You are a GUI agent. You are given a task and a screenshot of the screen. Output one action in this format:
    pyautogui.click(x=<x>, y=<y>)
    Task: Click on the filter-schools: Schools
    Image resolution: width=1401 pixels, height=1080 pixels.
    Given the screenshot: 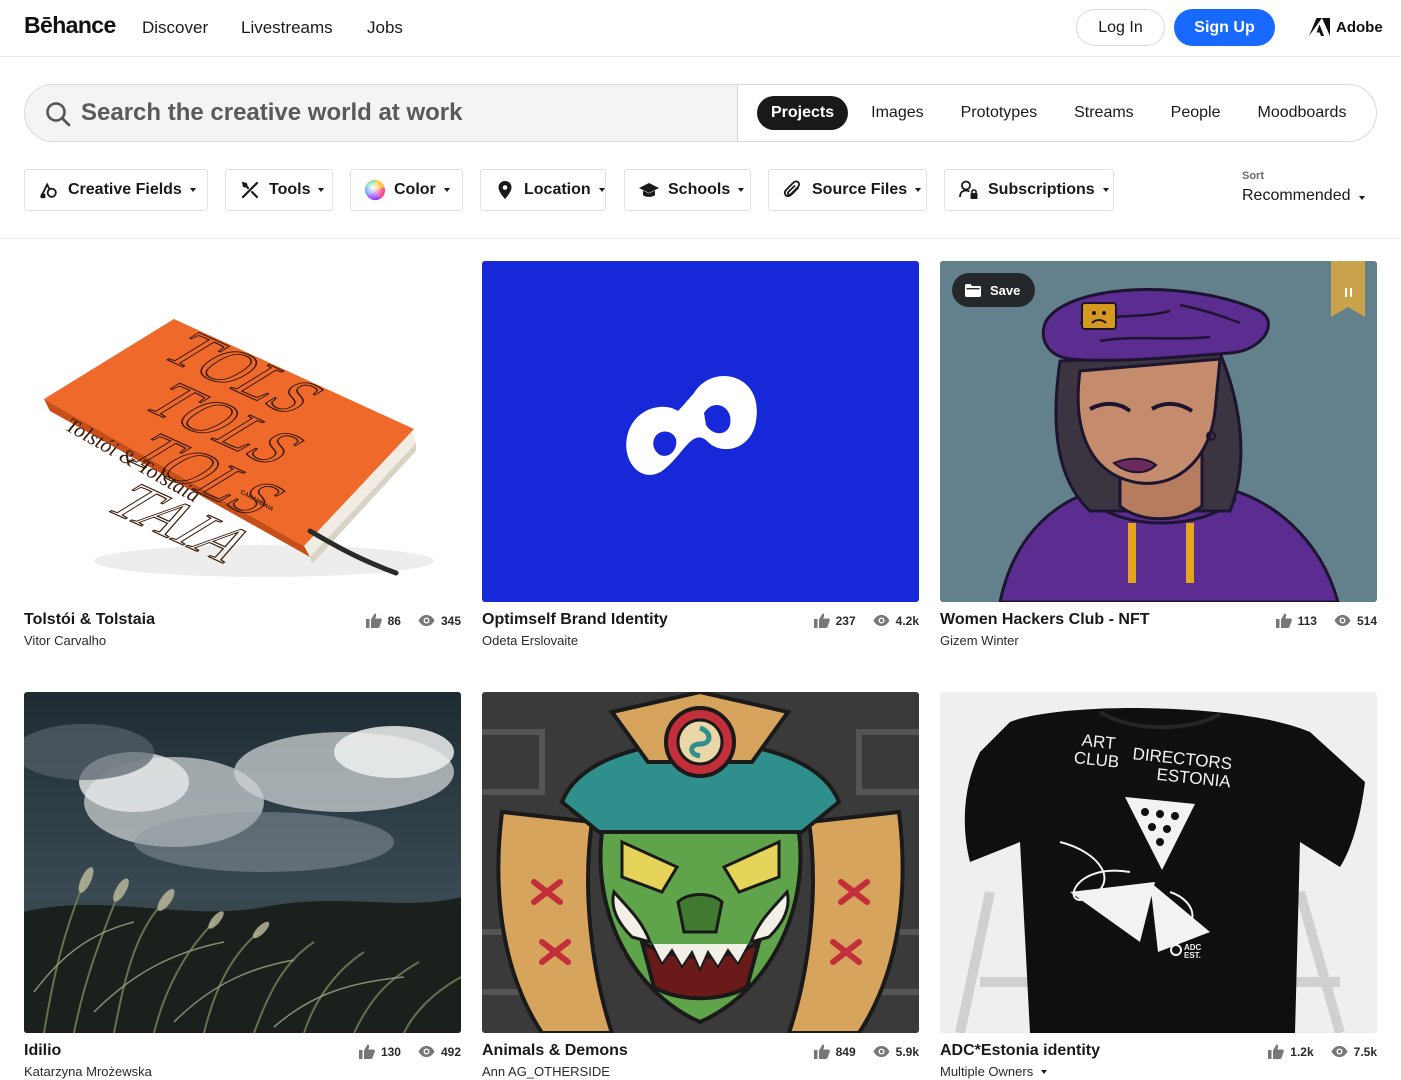 What is the action you would take?
    pyautogui.click(x=687, y=190)
    